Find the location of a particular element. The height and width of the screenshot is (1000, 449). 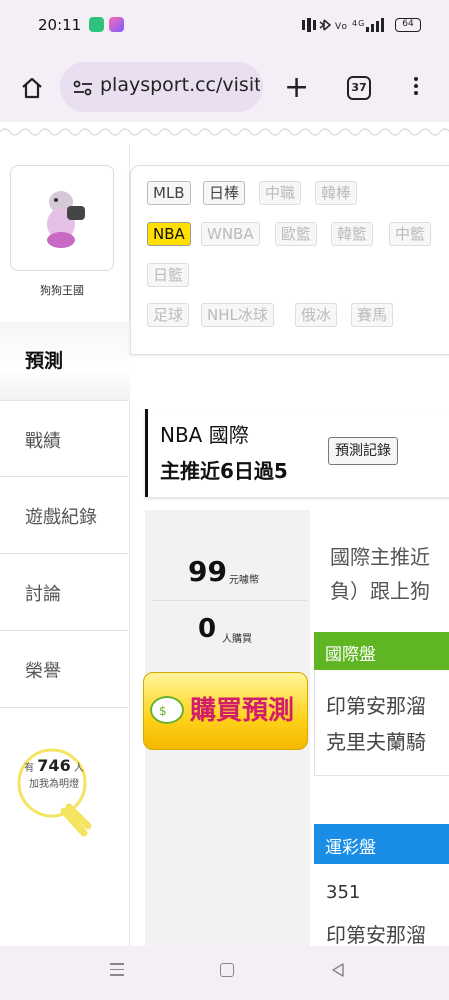

prediction-description: 國際主推近 負）跟上狗 is located at coordinates (380, 574).